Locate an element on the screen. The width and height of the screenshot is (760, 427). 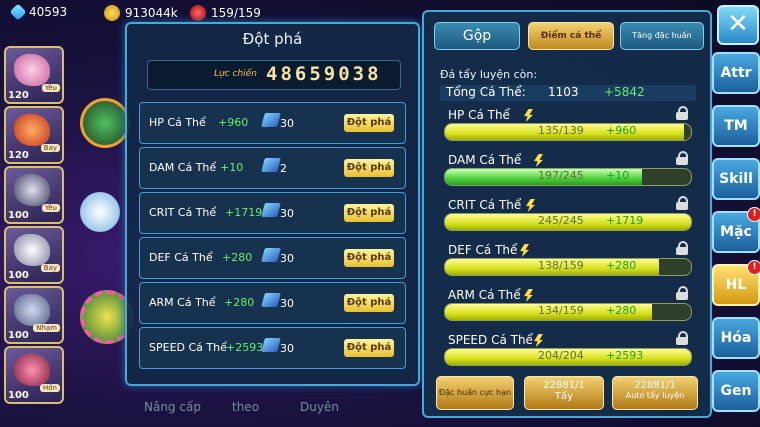
stat-name: ARM Cá Thể is located at coordinates (484, 295).